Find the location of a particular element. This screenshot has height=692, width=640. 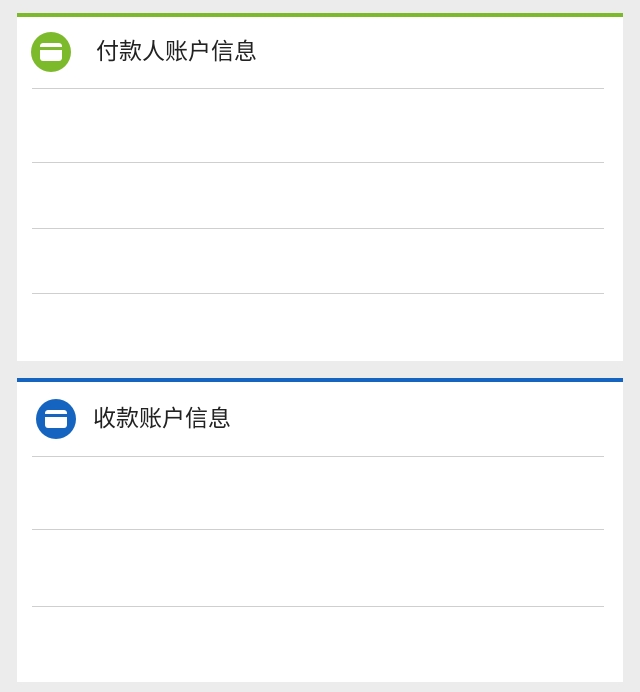

payee-section-header: 收款账户信息 is located at coordinates (320, 417).